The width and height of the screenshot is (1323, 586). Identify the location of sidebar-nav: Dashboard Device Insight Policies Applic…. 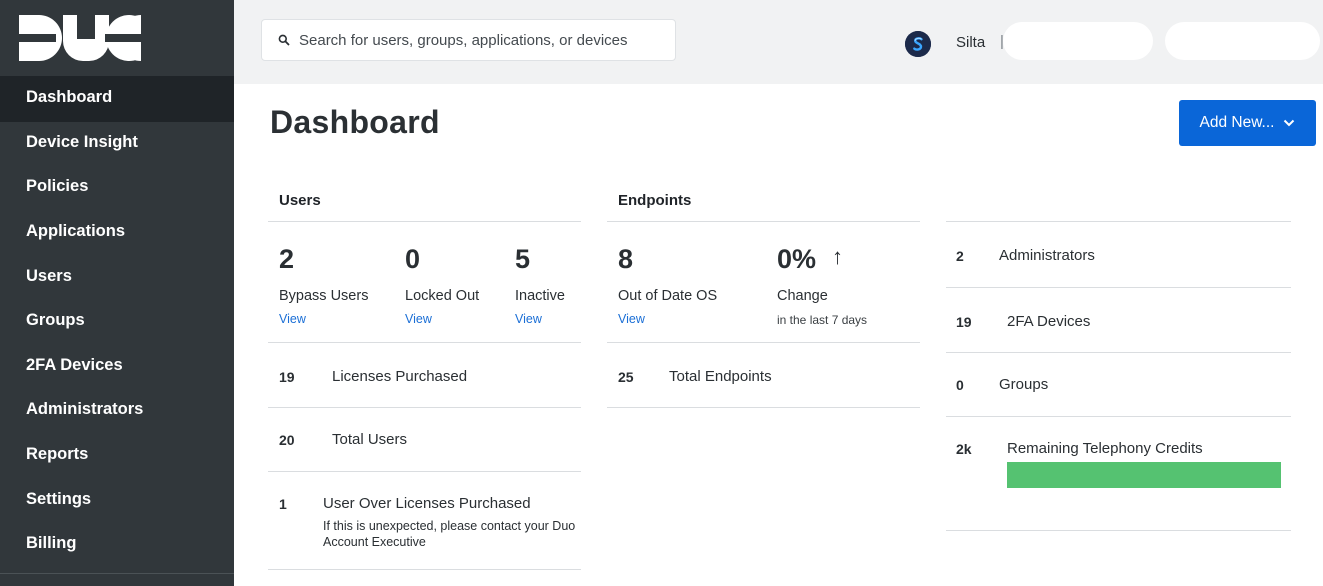
(117, 322).